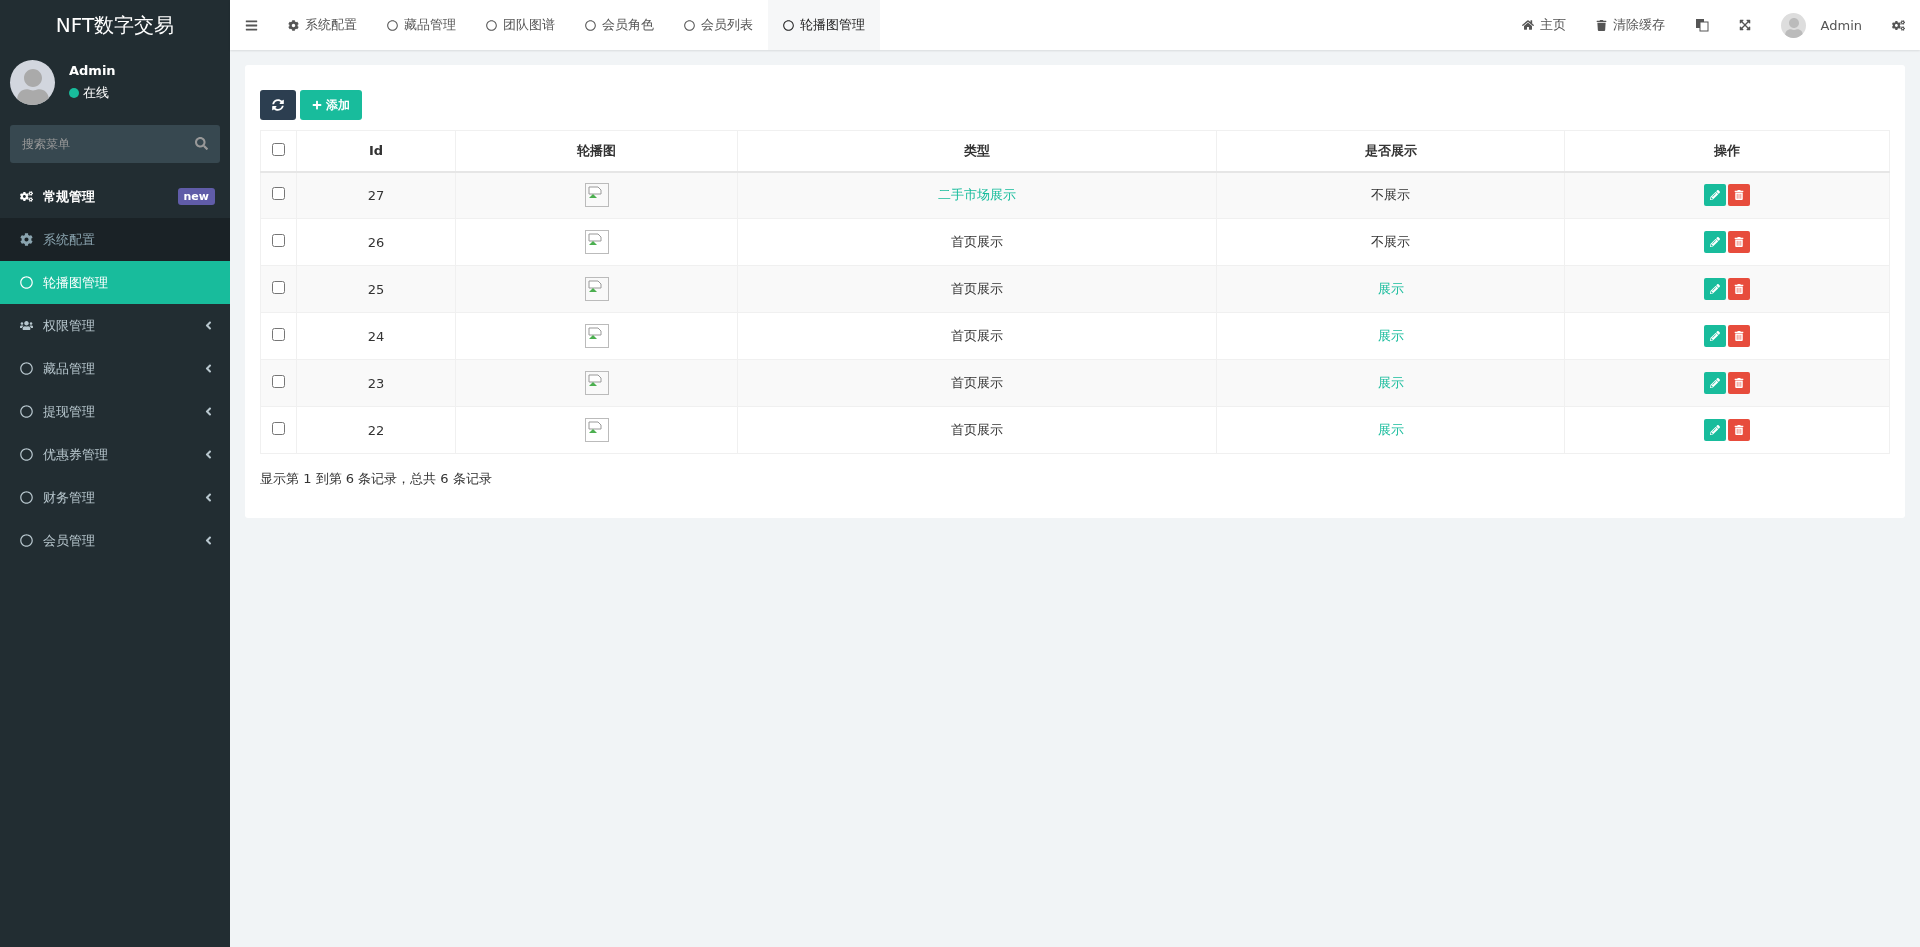 Image resolution: width=1920 pixels, height=947 pixels. What do you see at coordinates (1631, 25) in the screenshot?
I see `header-link: 清除缓存` at bounding box center [1631, 25].